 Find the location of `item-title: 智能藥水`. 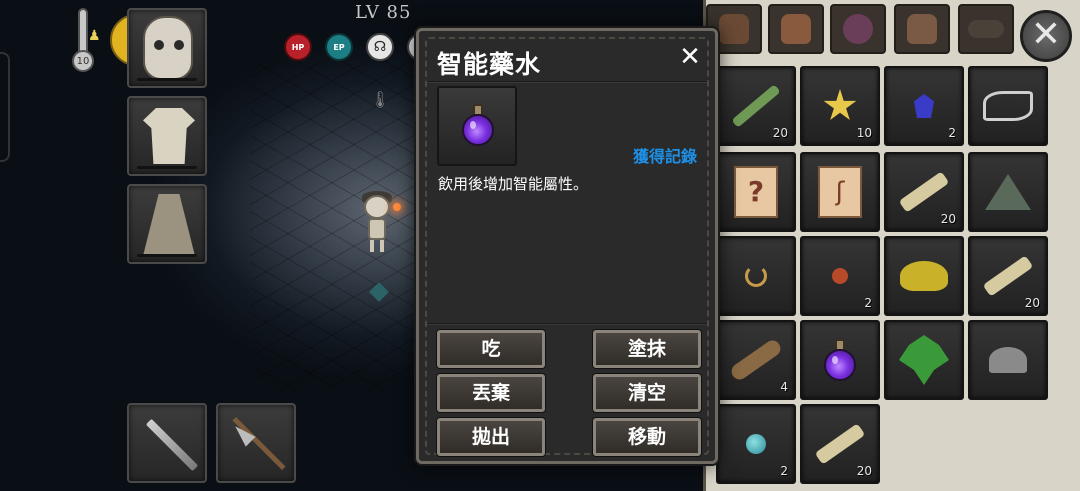

item-title: 智能藥水 is located at coordinates (489, 64).